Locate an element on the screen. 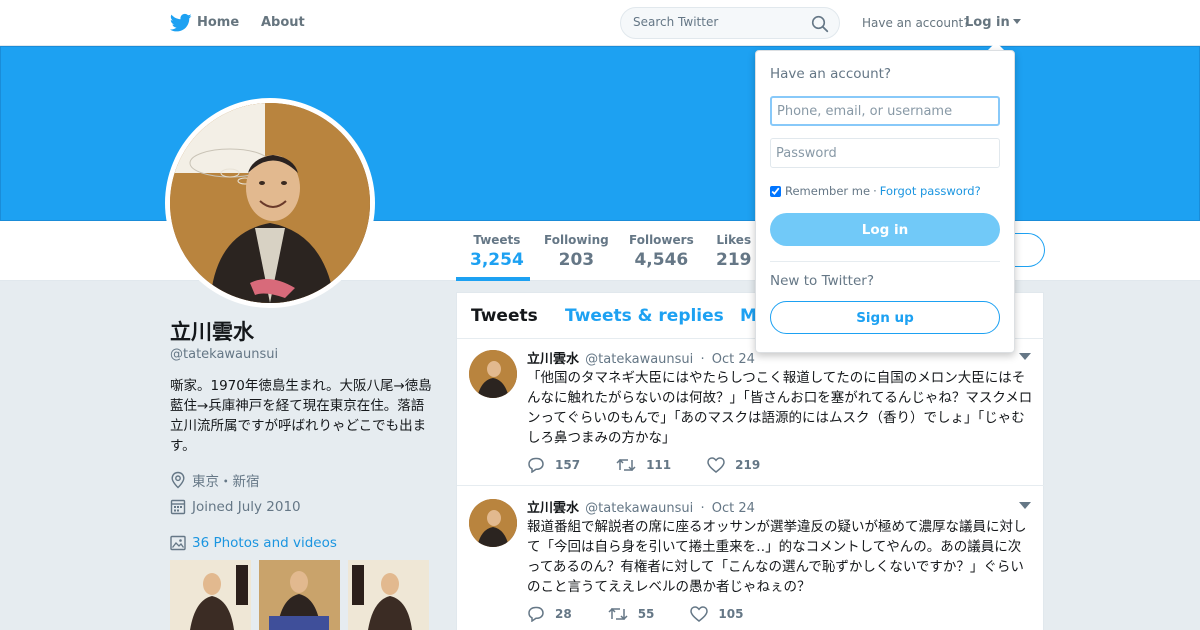  avatar-photo is located at coordinates (270, 203).